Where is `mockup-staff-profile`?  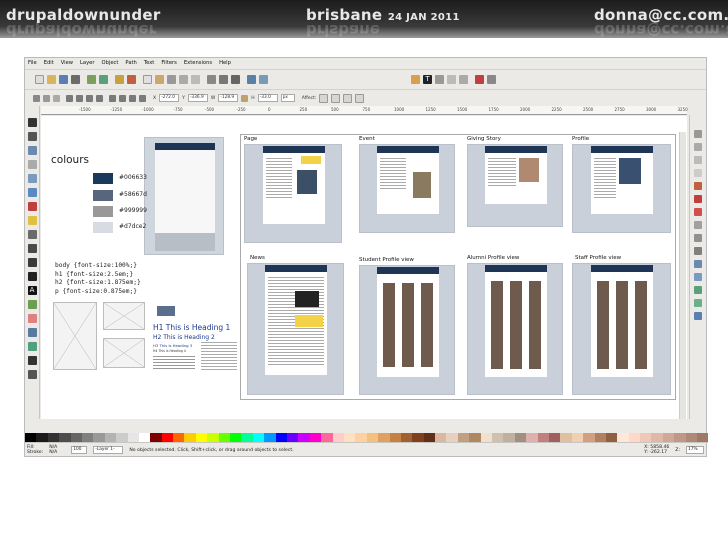 mockup-staff-profile is located at coordinates (621, 329).